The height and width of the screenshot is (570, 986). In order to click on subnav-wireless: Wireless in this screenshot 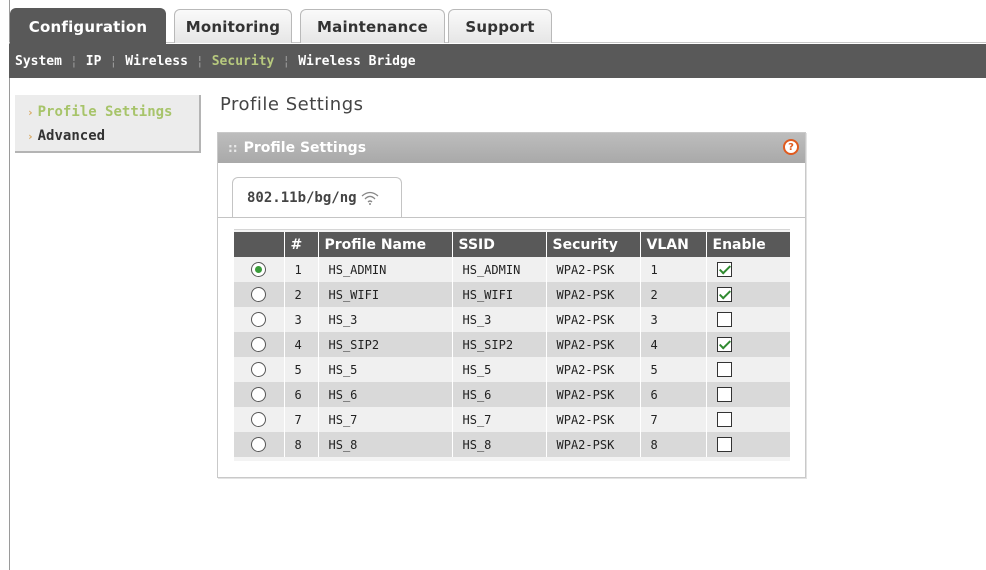, I will do `click(156, 61)`.